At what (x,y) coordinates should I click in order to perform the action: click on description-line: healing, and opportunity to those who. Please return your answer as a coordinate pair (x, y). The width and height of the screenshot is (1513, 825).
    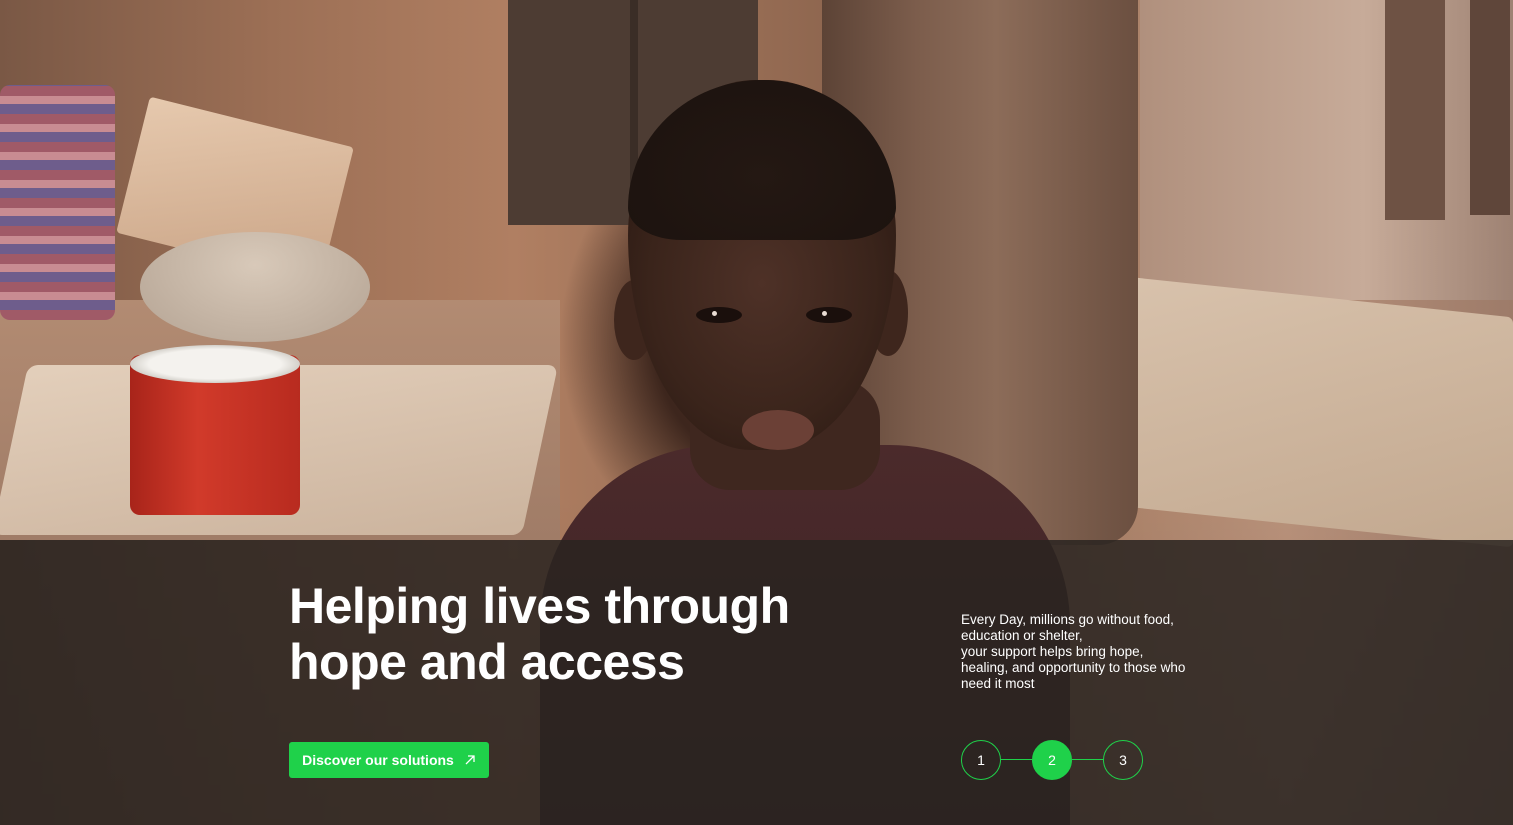
    Looking at the image, I should click on (1073, 667).